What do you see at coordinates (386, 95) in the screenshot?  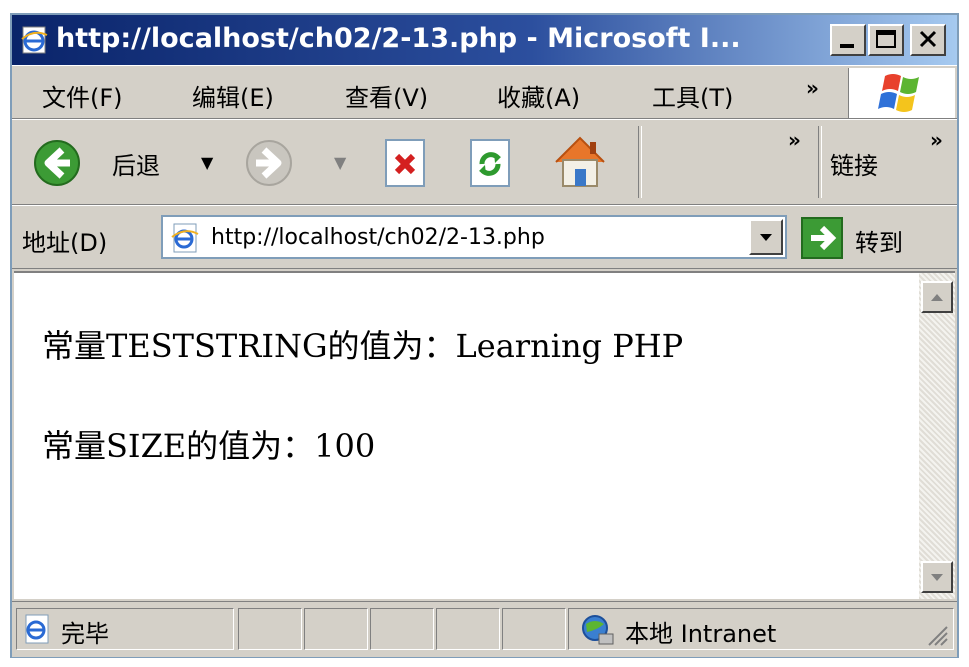 I see `menu-view: 查看(V)` at bounding box center [386, 95].